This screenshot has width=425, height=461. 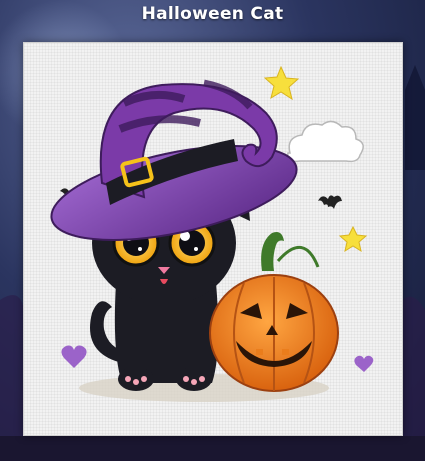 What do you see at coordinates (212, 14) in the screenshot?
I see `page-title: Halloween Cat` at bounding box center [212, 14].